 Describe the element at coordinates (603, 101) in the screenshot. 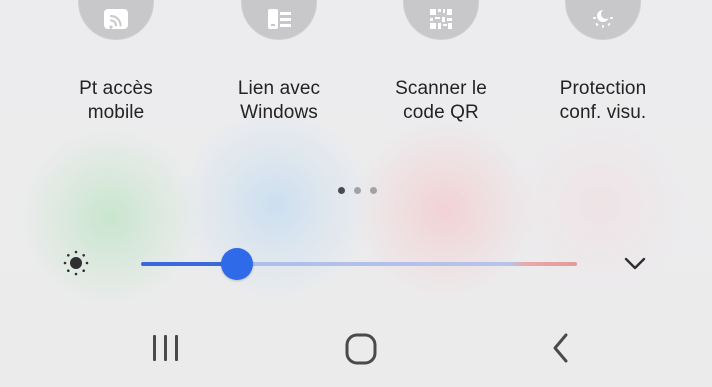

I see `quick-tile-label: Protection conf. visu.` at that location.